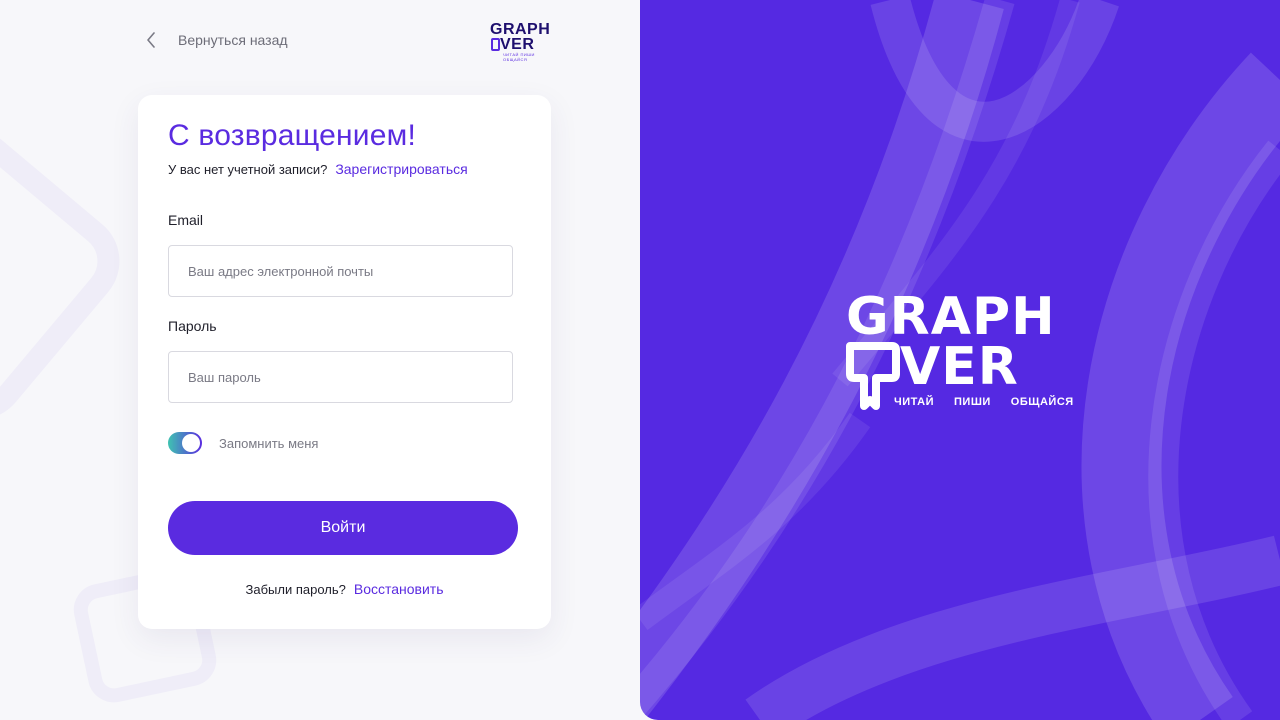  I want to click on chevron-left-icon, so click(151, 40).